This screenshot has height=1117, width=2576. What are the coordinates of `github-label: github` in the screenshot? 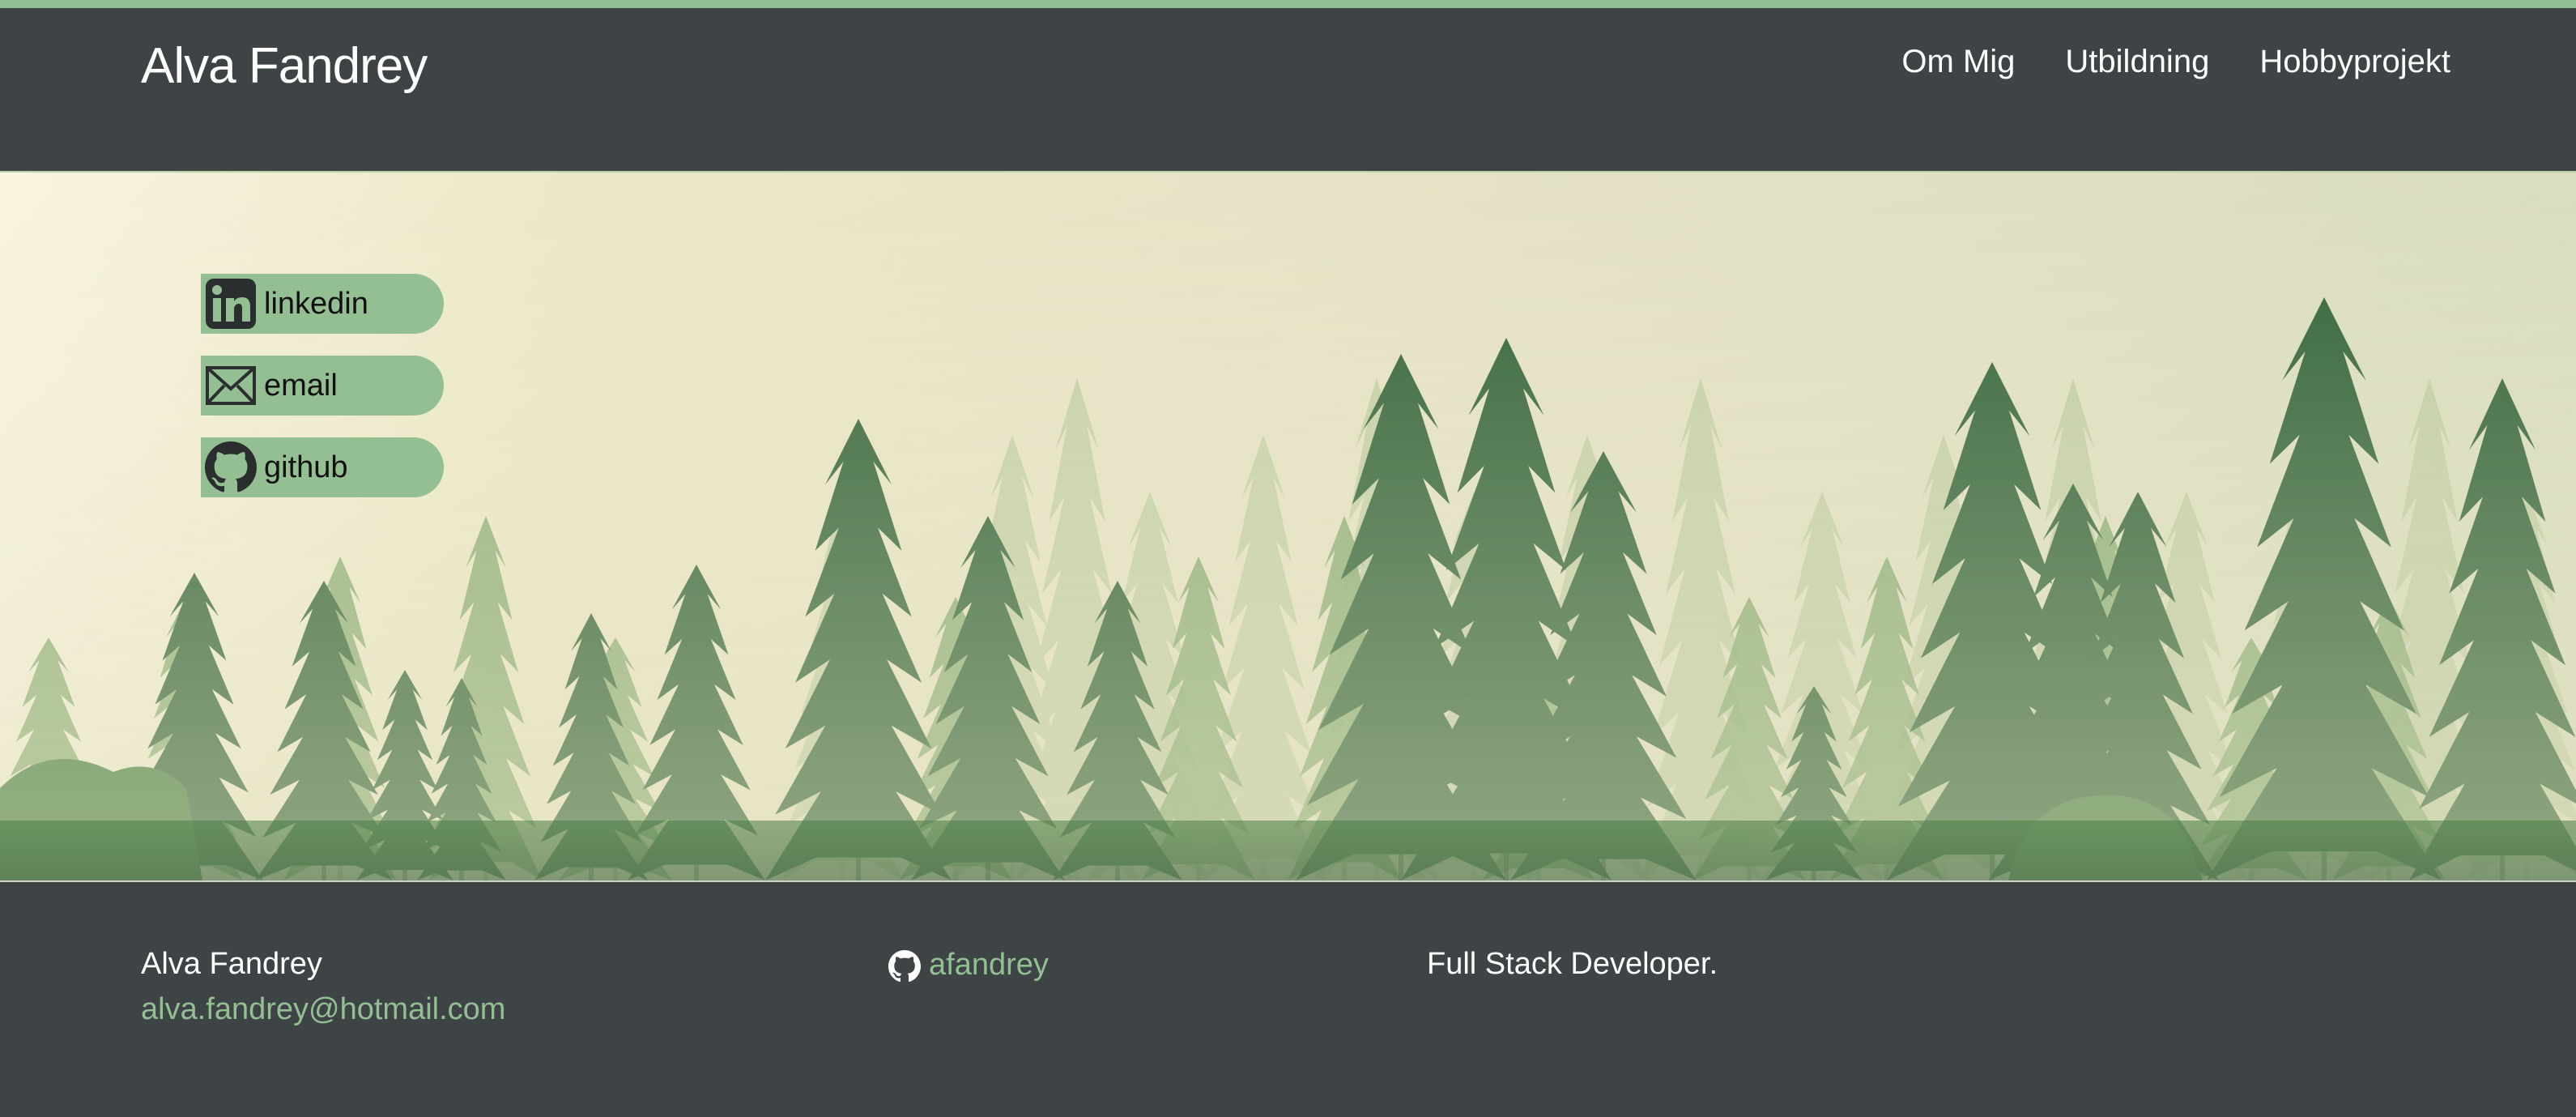 It's located at (306, 467).